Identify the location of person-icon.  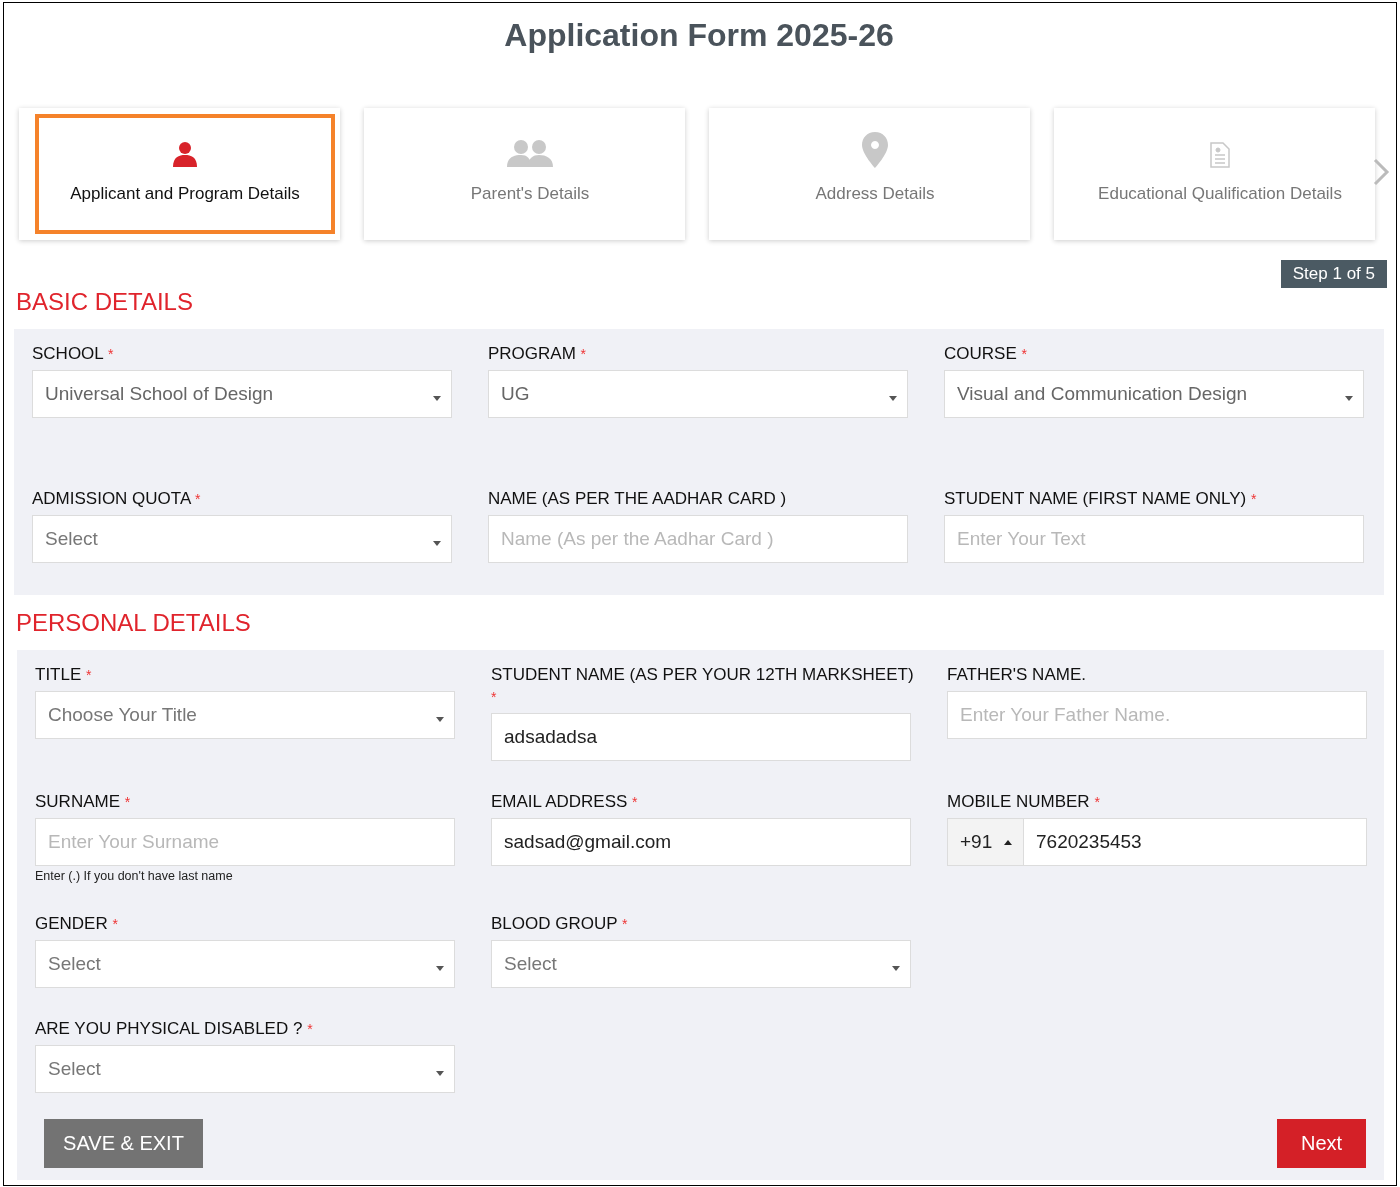
(185, 154).